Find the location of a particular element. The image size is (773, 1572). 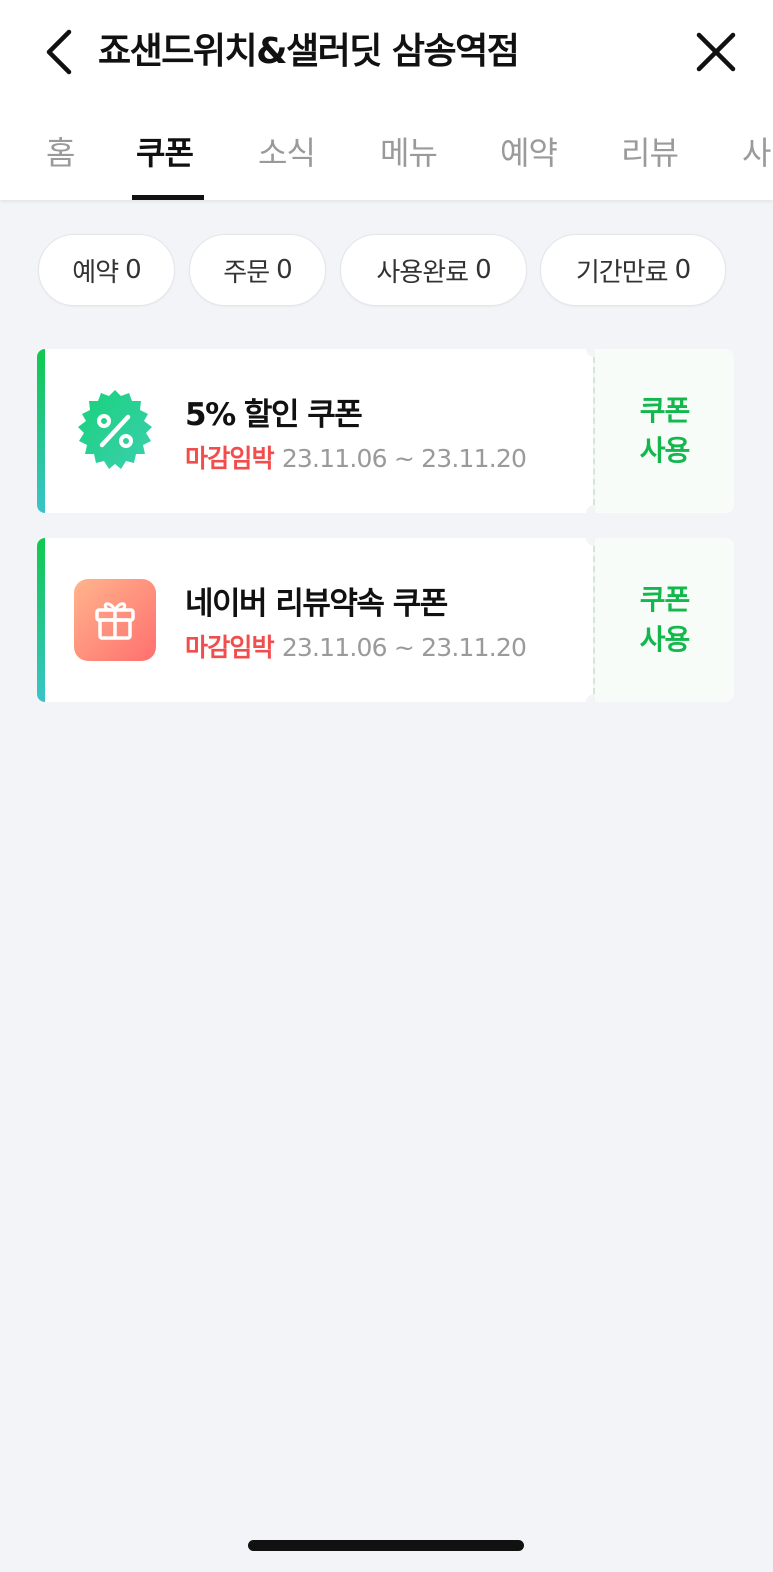

coupon-name: 5% 할인 쿠폰 is located at coordinates (274, 415).